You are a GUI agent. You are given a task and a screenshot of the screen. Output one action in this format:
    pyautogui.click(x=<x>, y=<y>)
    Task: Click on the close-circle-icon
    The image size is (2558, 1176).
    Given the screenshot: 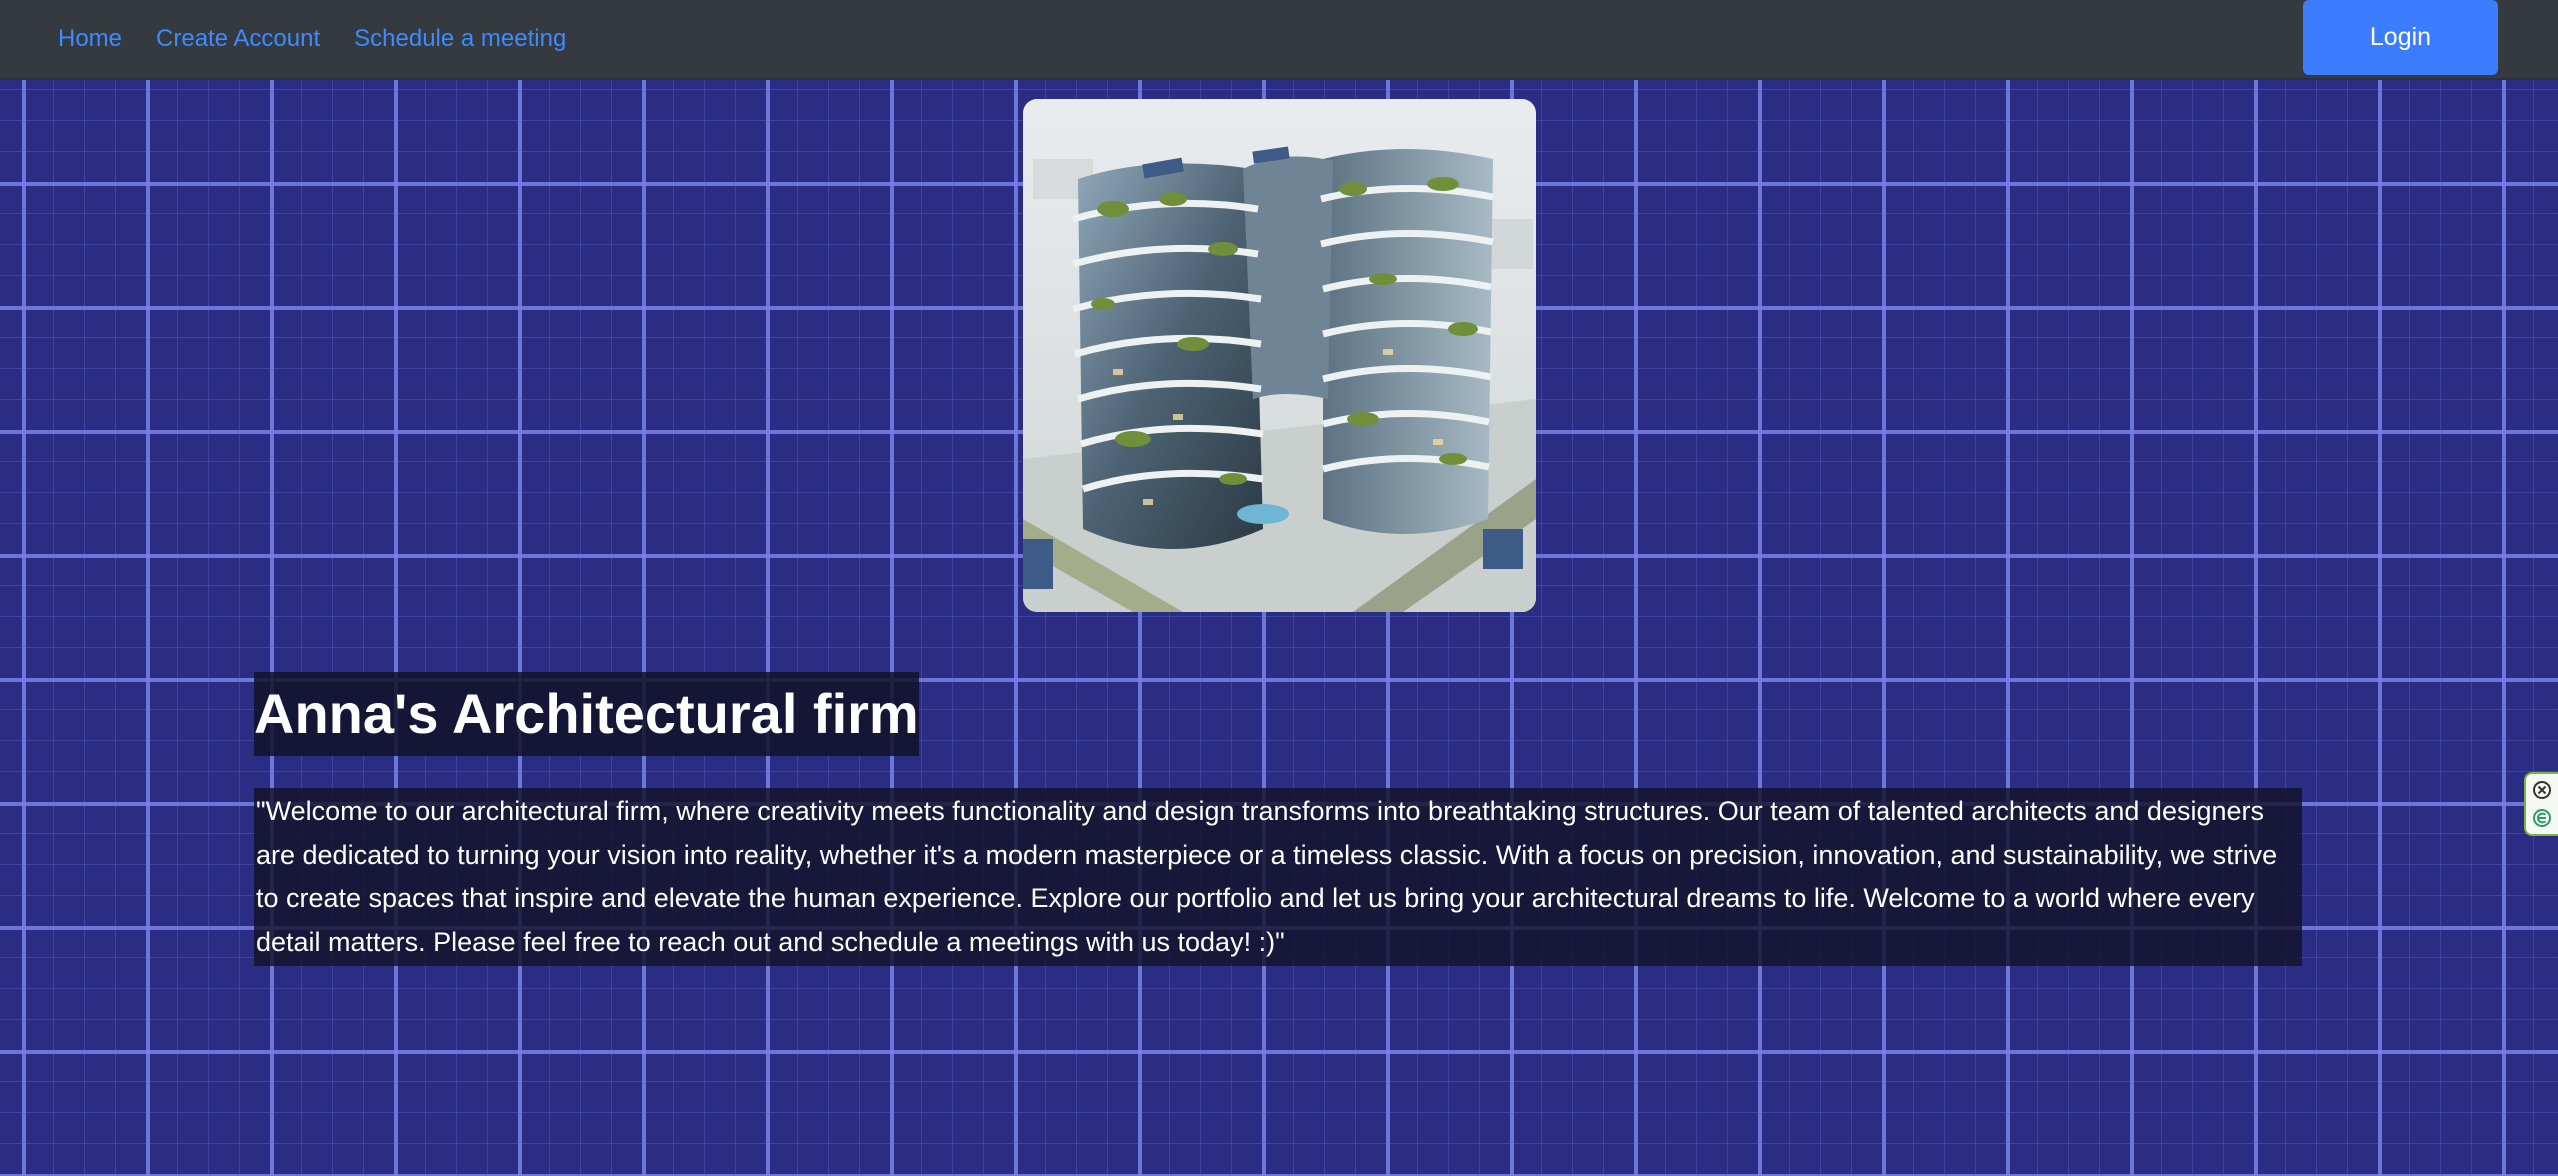 What is the action you would take?
    pyautogui.click(x=2542, y=790)
    